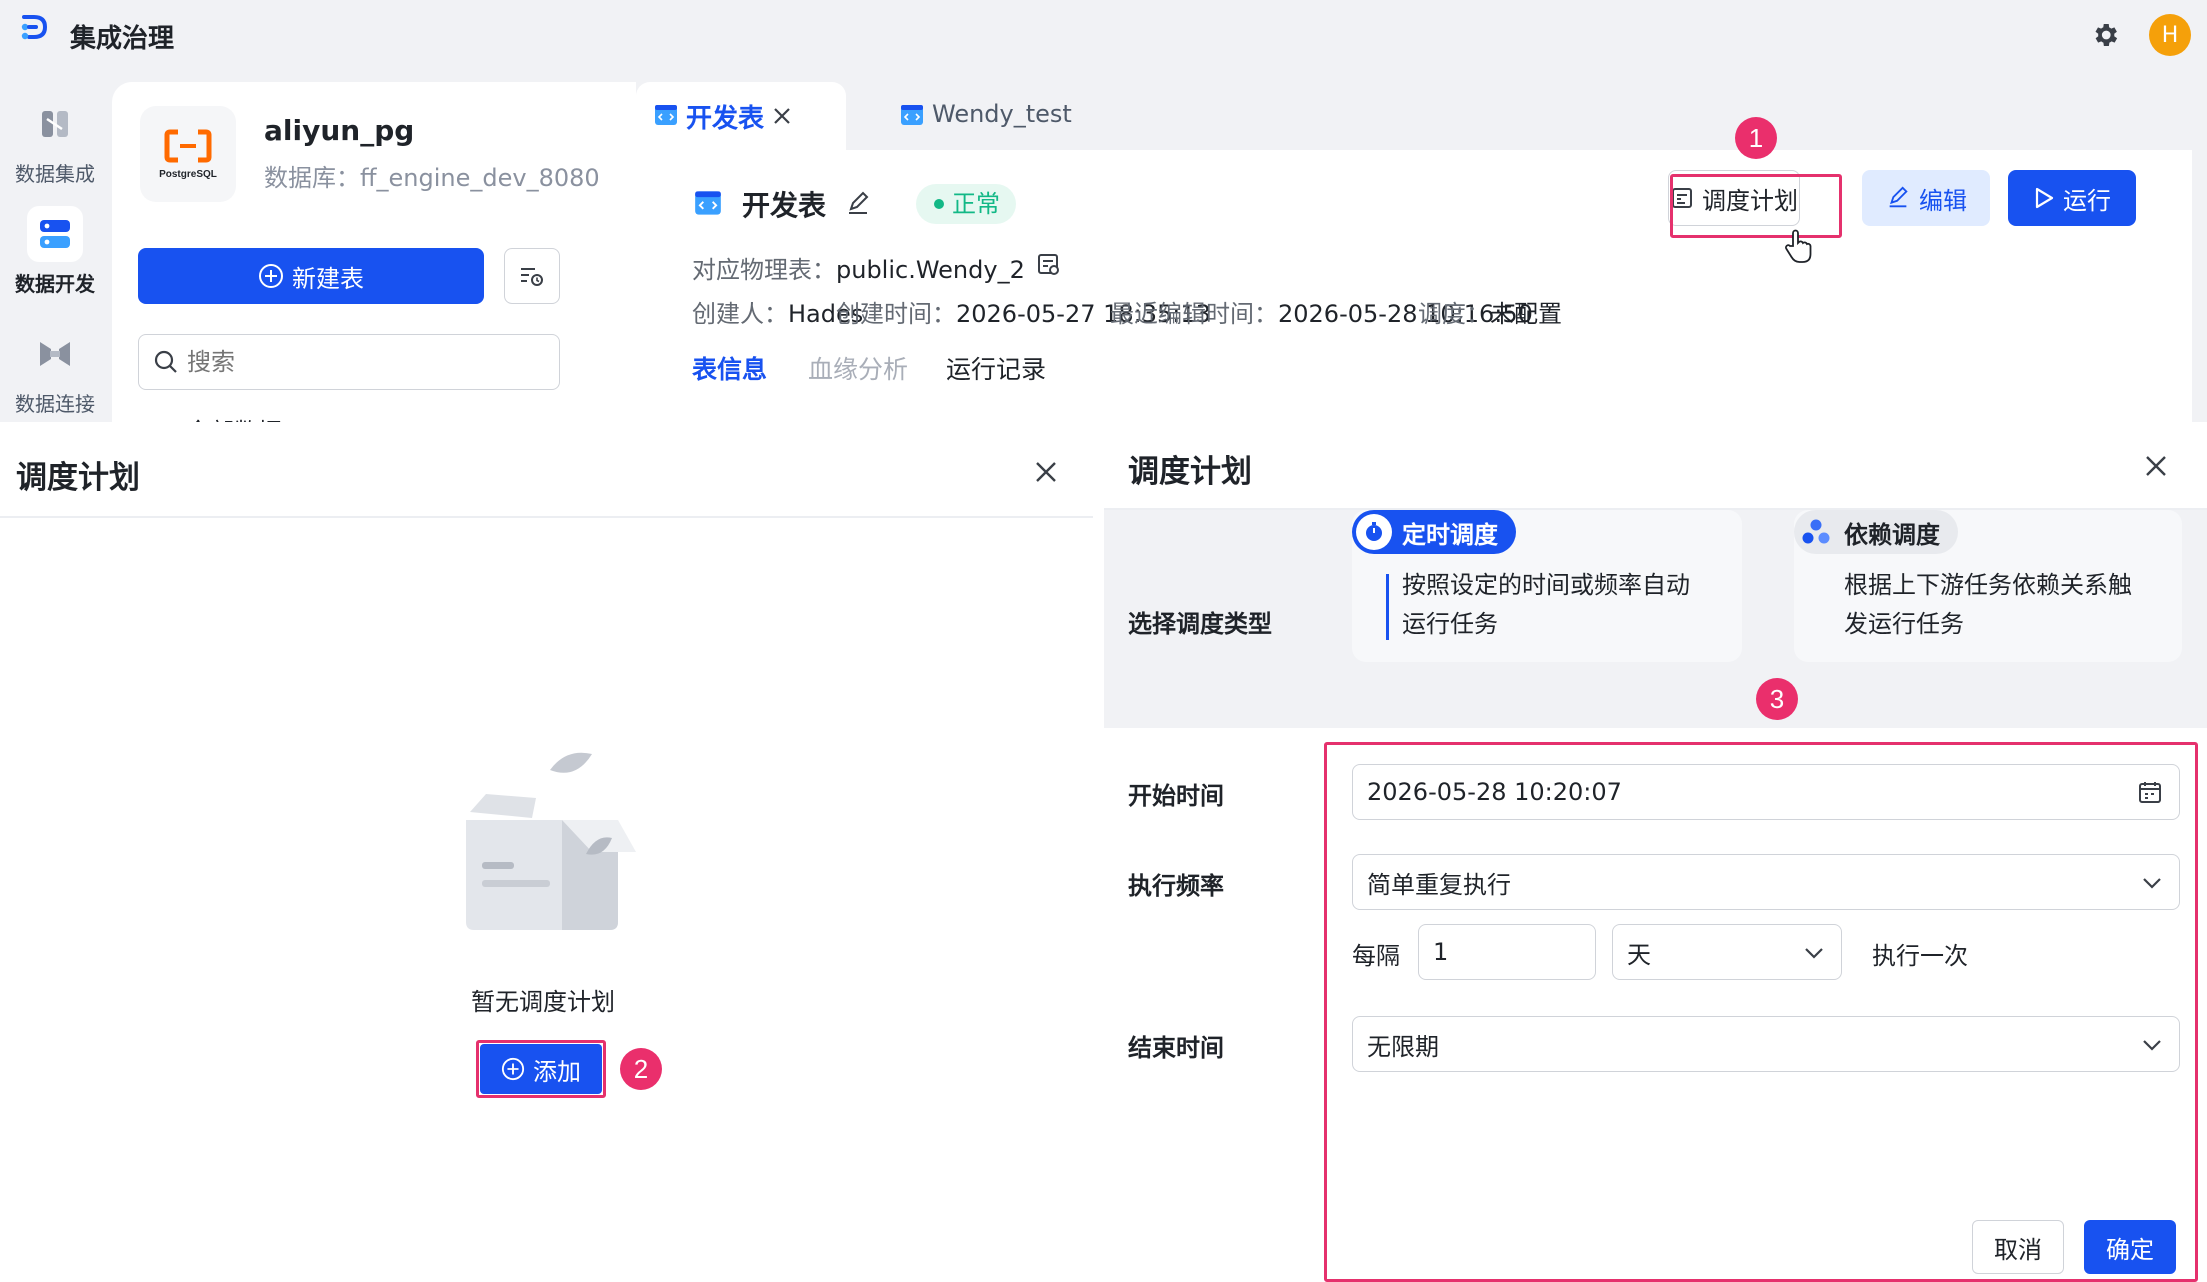 This screenshot has width=2207, height=1282. I want to click on type-card-timed: 定时调度 按照设定的时间或频率自动 运行任务, so click(1547, 586).